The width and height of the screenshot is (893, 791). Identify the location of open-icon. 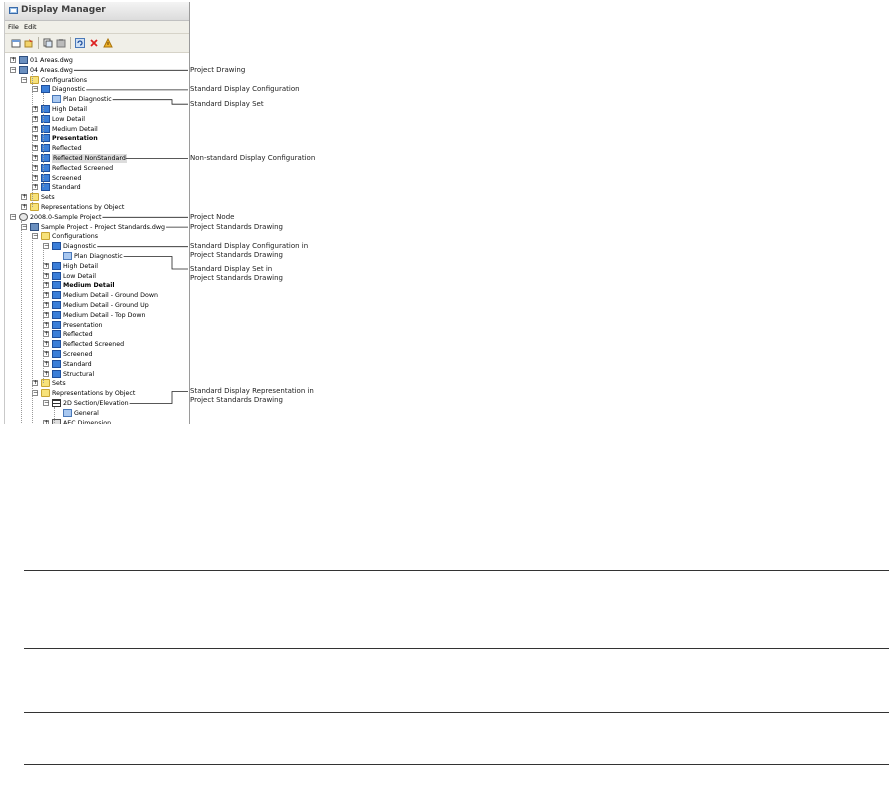
(29, 43).